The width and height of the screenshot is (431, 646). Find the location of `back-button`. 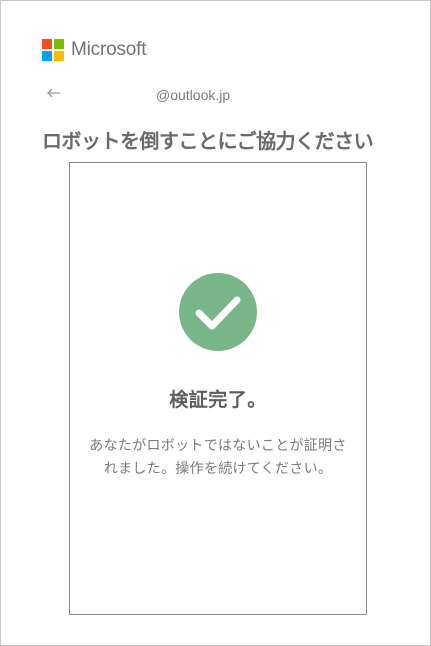

back-button is located at coordinates (54, 93).